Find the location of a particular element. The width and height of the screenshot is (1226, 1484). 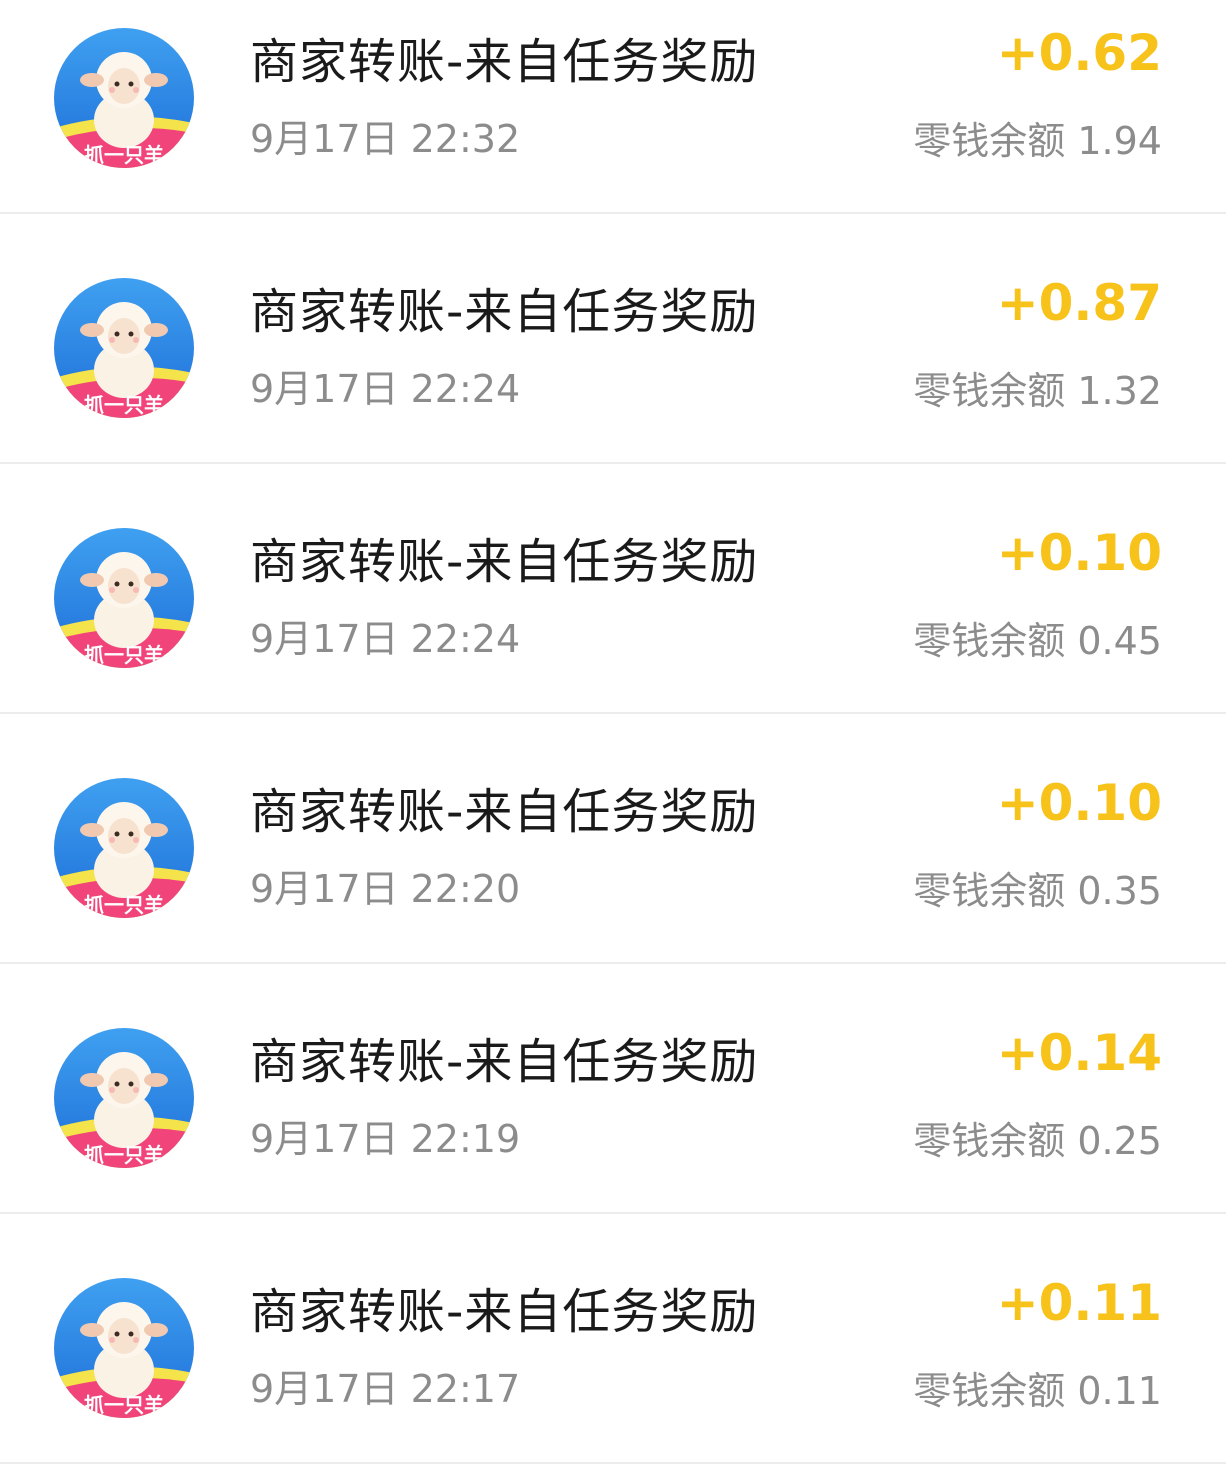

transaction-time: 9月17日 22:32 is located at coordinates (385, 139).